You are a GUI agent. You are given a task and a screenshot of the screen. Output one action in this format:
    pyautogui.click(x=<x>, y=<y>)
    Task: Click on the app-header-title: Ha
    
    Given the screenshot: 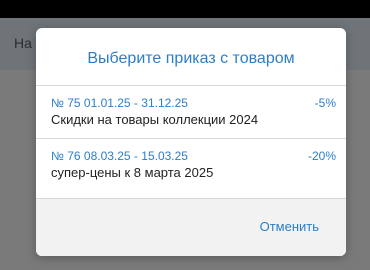 What is the action you would take?
    pyautogui.click(x=23, y=43)
    